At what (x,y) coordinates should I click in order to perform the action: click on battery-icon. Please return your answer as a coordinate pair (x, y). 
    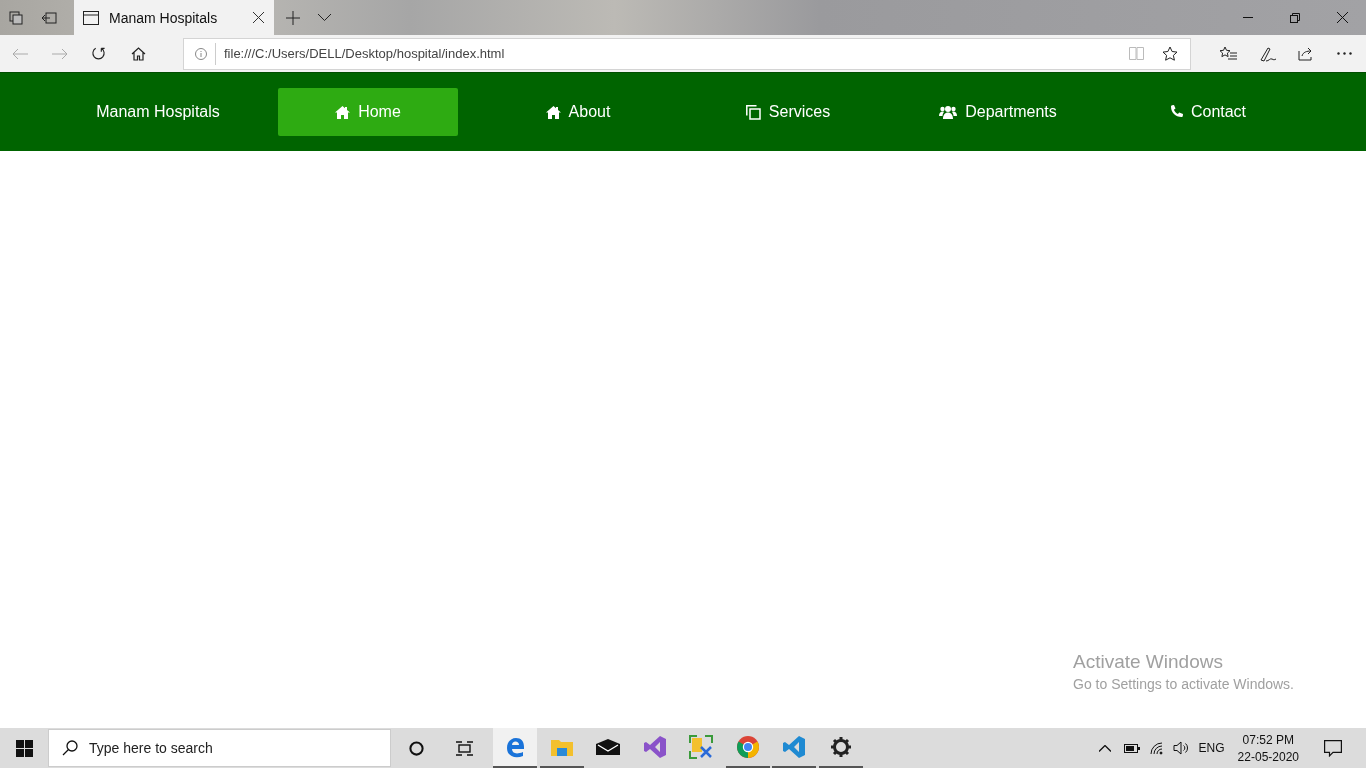
    Looking at the image, I should click on (1131, 748).